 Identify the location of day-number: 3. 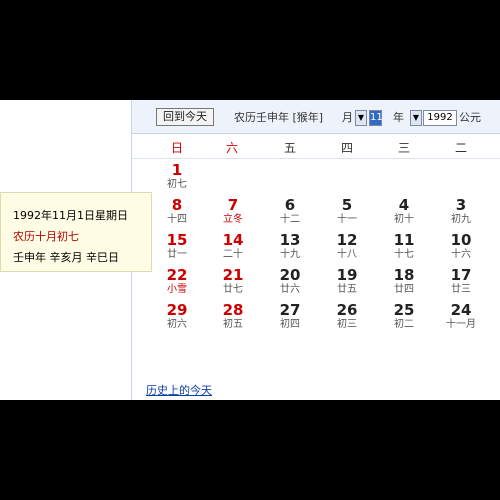
(461, 205).